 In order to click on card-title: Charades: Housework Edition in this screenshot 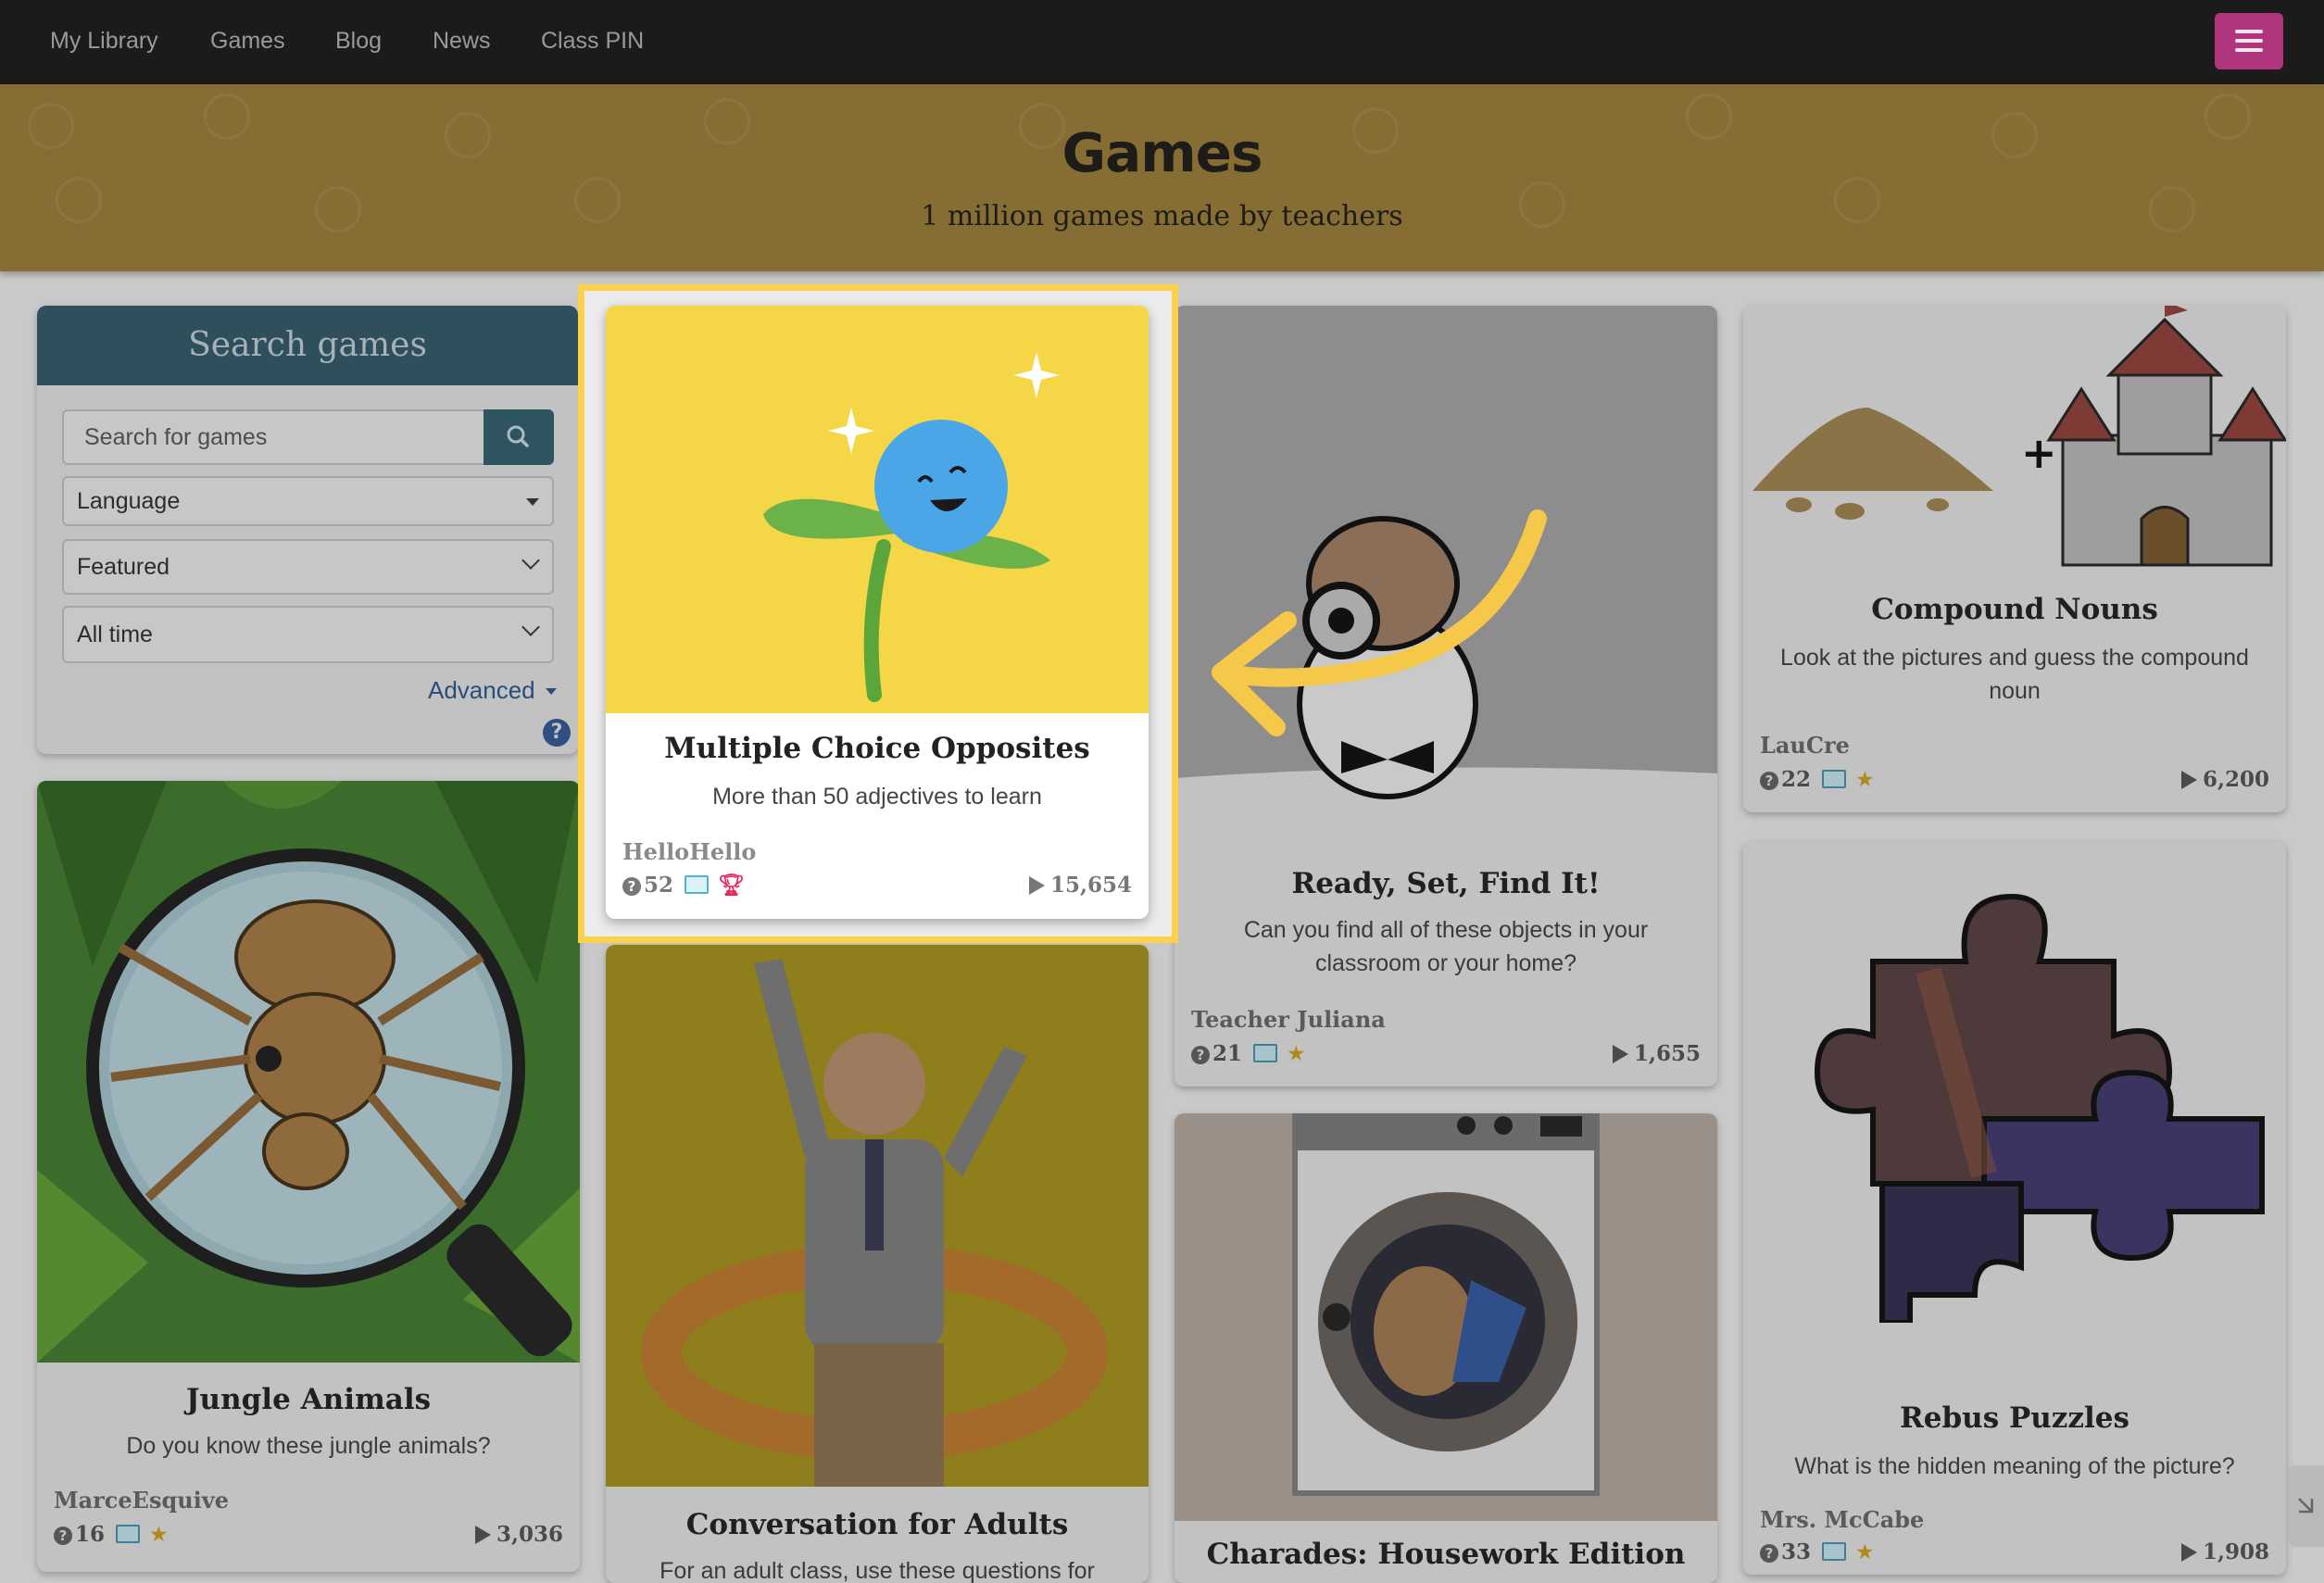, I will do `click(1446, 1555)`.